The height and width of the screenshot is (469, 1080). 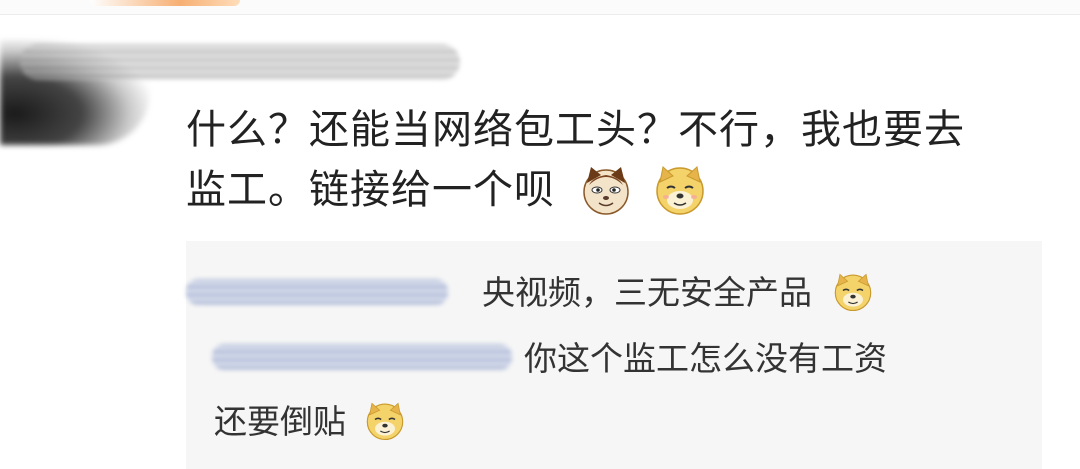 I want to click on reply-2-line-2: 还要倒贴, so click(x=309, y=422).